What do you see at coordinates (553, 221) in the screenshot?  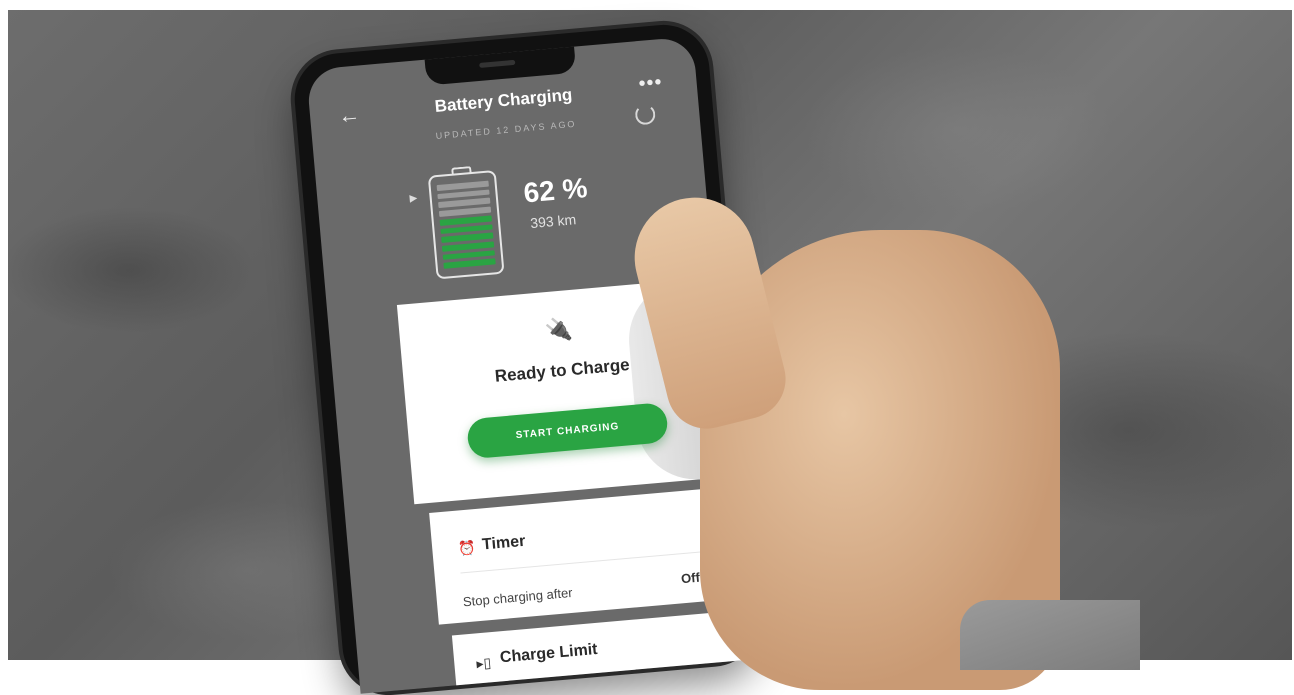 I see `battery-range: 393 km` at bounding box center [553, 221].